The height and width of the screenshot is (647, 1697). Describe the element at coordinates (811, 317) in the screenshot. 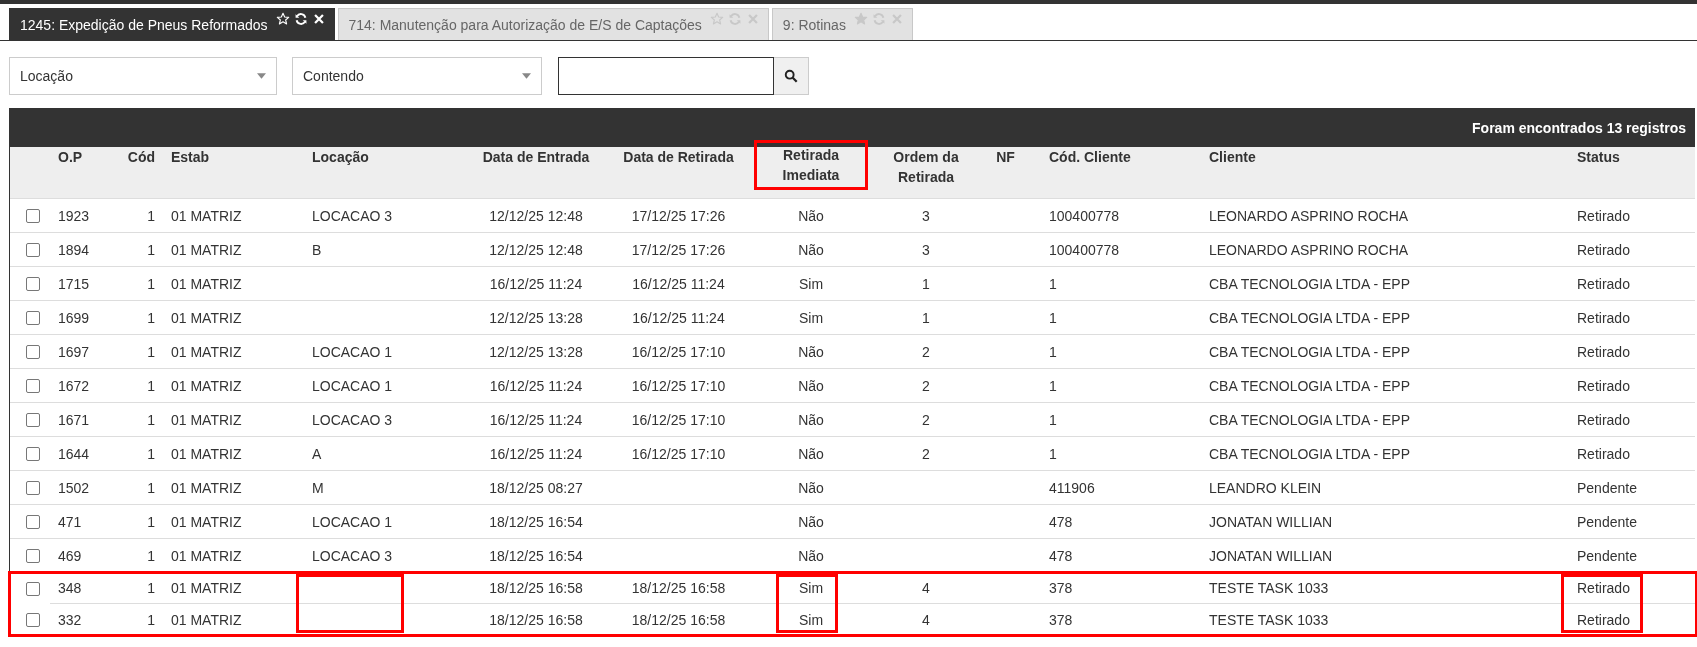

I see `table-cell: Sim` at that location.